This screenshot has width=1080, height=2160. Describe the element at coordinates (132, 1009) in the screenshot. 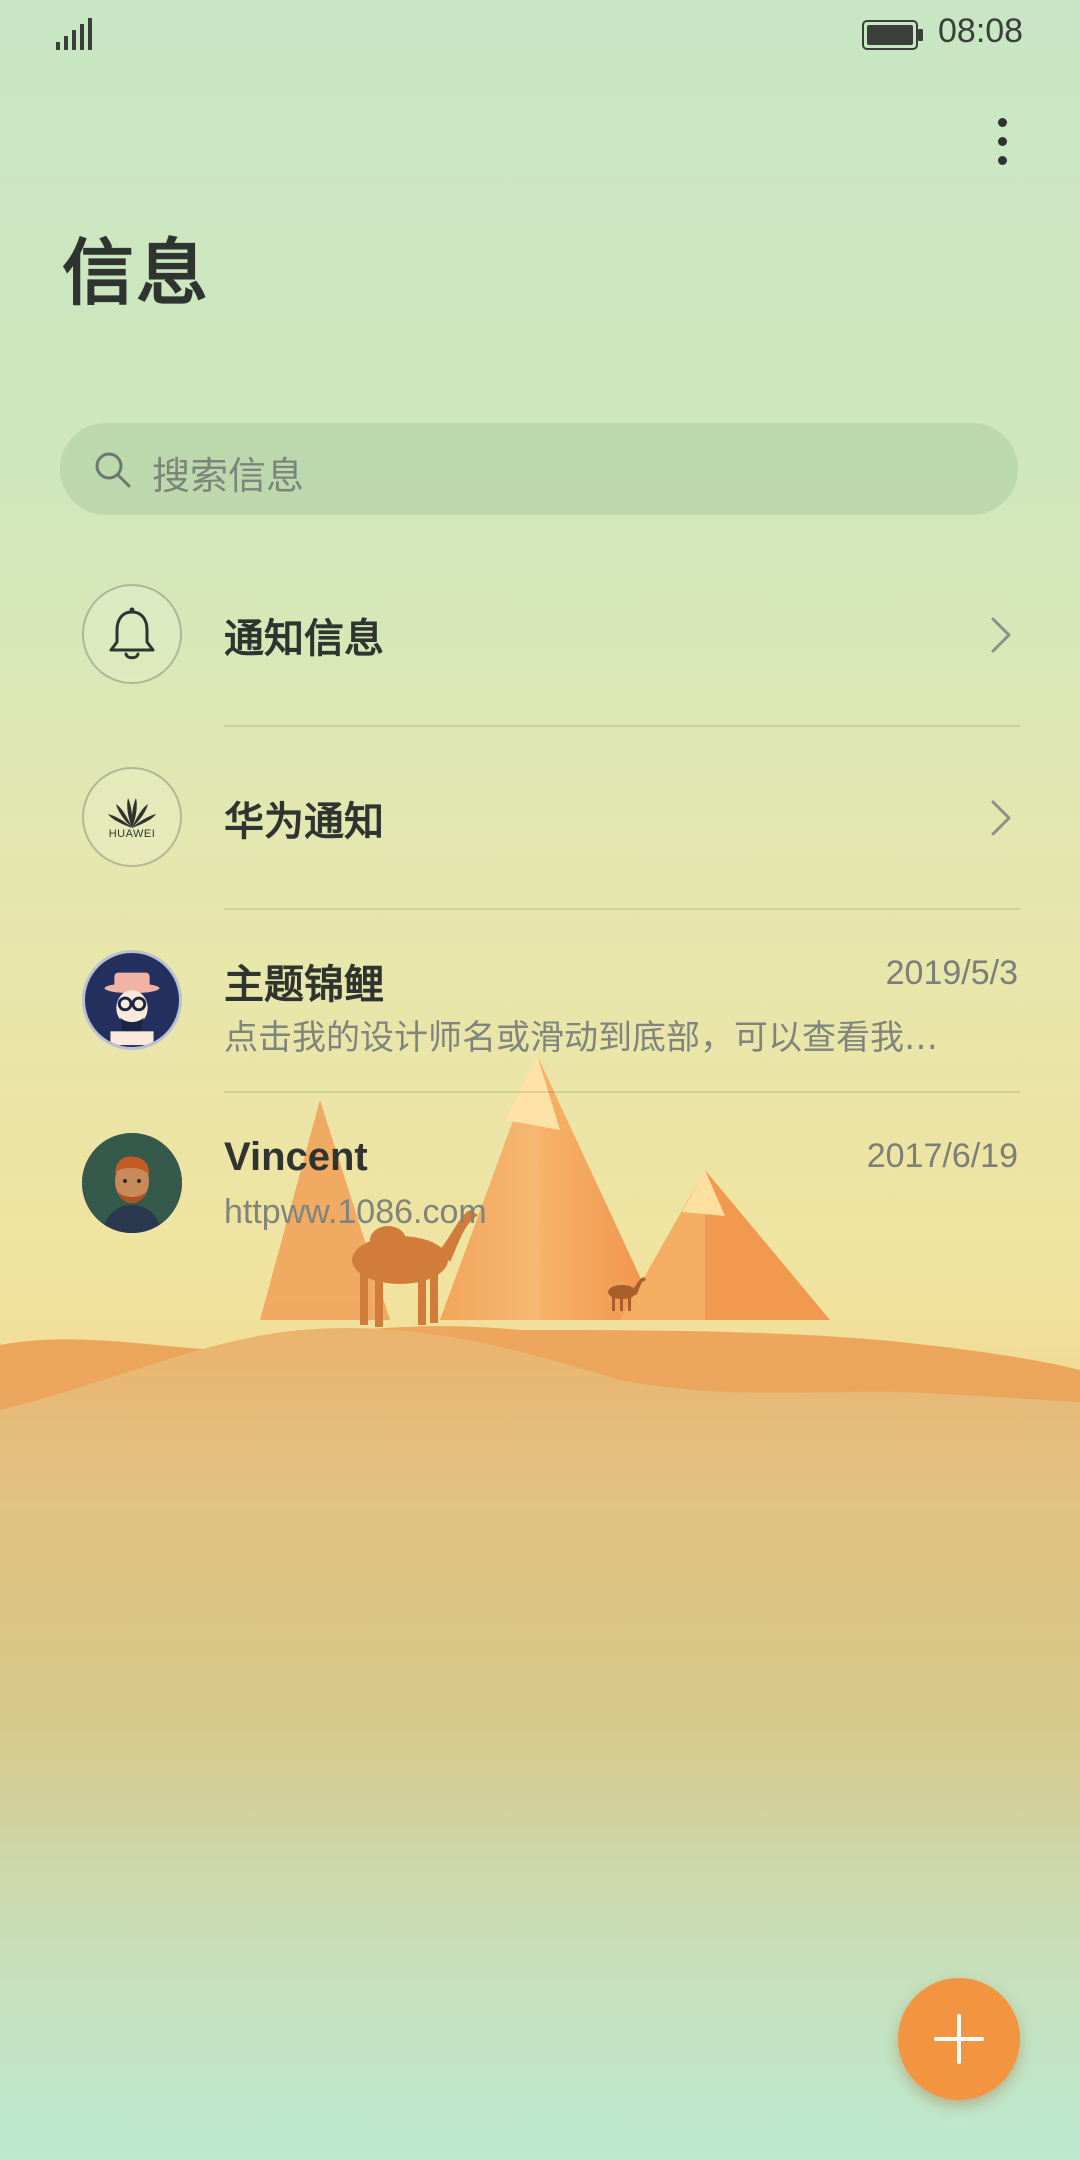

I see `hat-glasses-avatar-art` at that location.